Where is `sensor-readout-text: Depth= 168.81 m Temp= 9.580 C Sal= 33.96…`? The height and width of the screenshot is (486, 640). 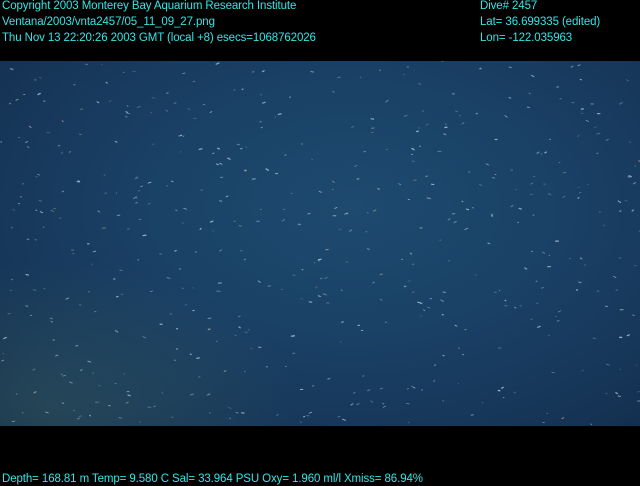 sensor-readout-text: Depth= 168.81 m Temp= 9.580 C Sal= 33.96… is located at coordinates (212, 479).